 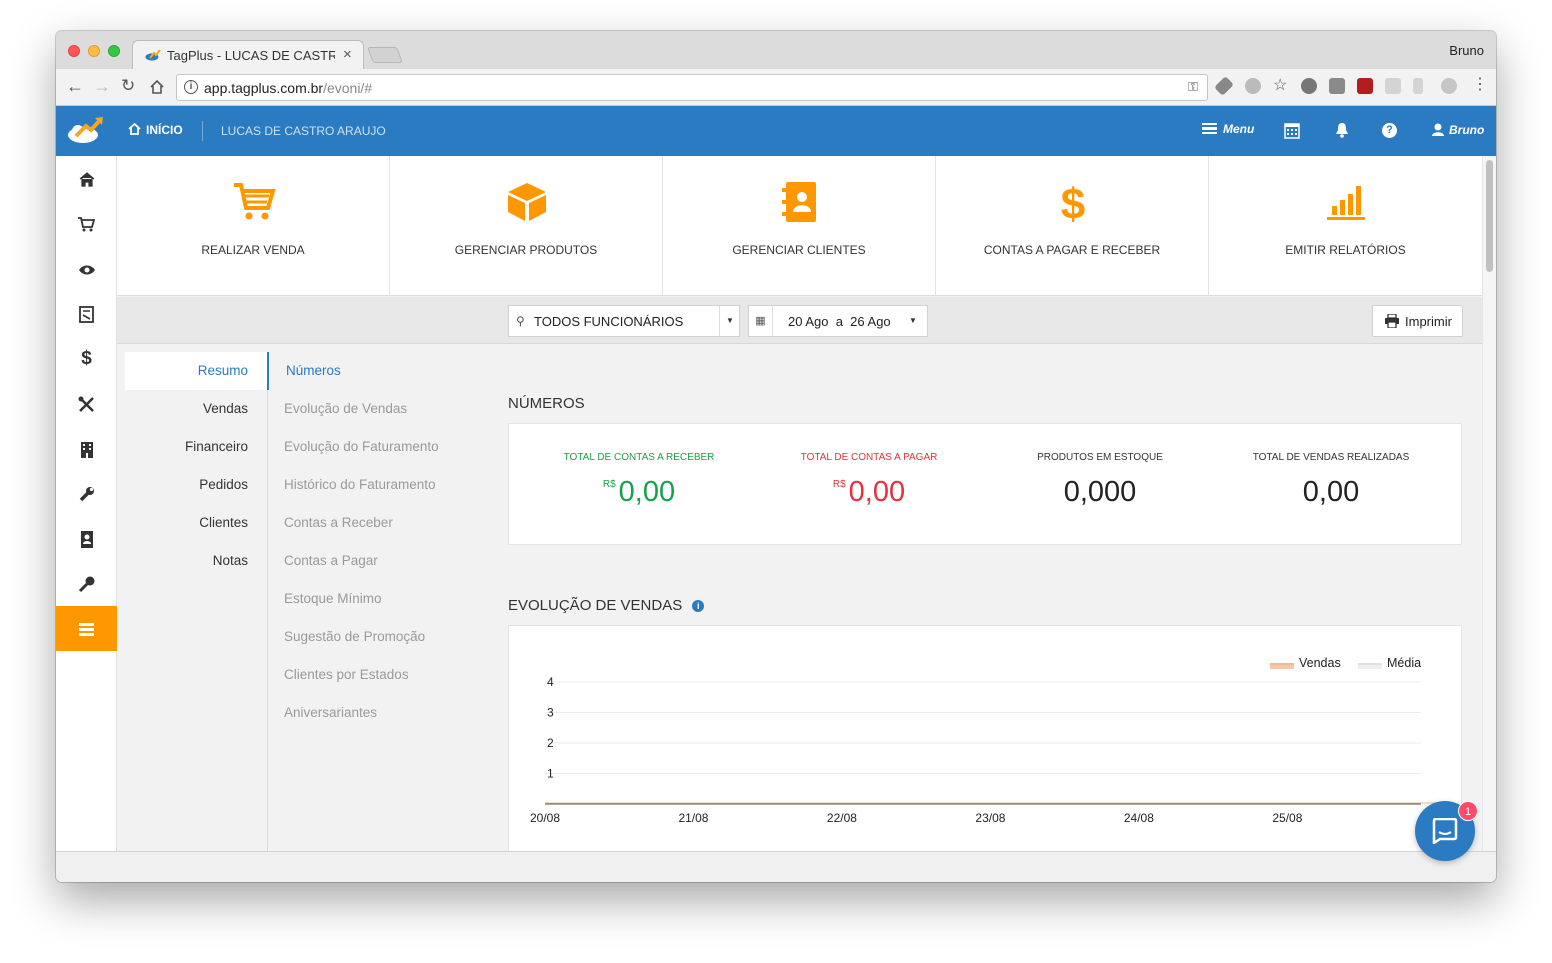 What do you see at coordinates (157, 87) in the screenshot?
I see `home-icon` at bounding box center [157, 87].